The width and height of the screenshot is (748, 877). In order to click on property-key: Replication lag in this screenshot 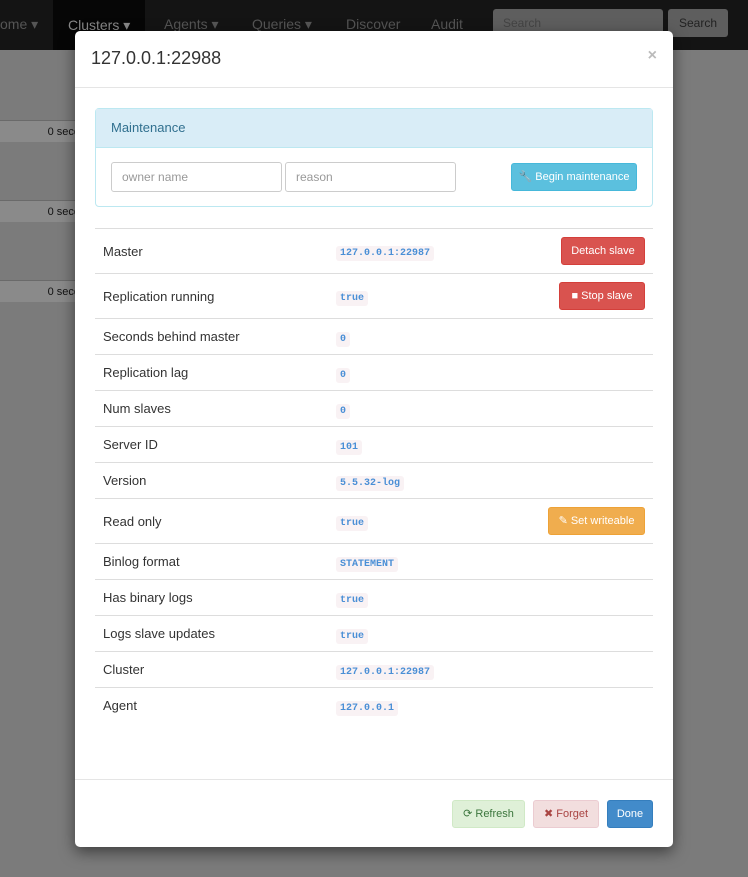, I will do `click(211, 372)`.